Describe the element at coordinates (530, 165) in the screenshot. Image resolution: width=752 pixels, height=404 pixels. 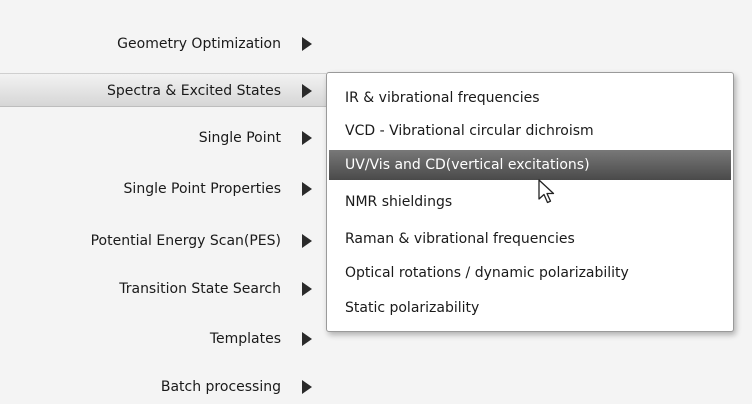
I see `submenu-item-uvvis-cd: UV/Vis and CD(vertical excitations)` at that location.